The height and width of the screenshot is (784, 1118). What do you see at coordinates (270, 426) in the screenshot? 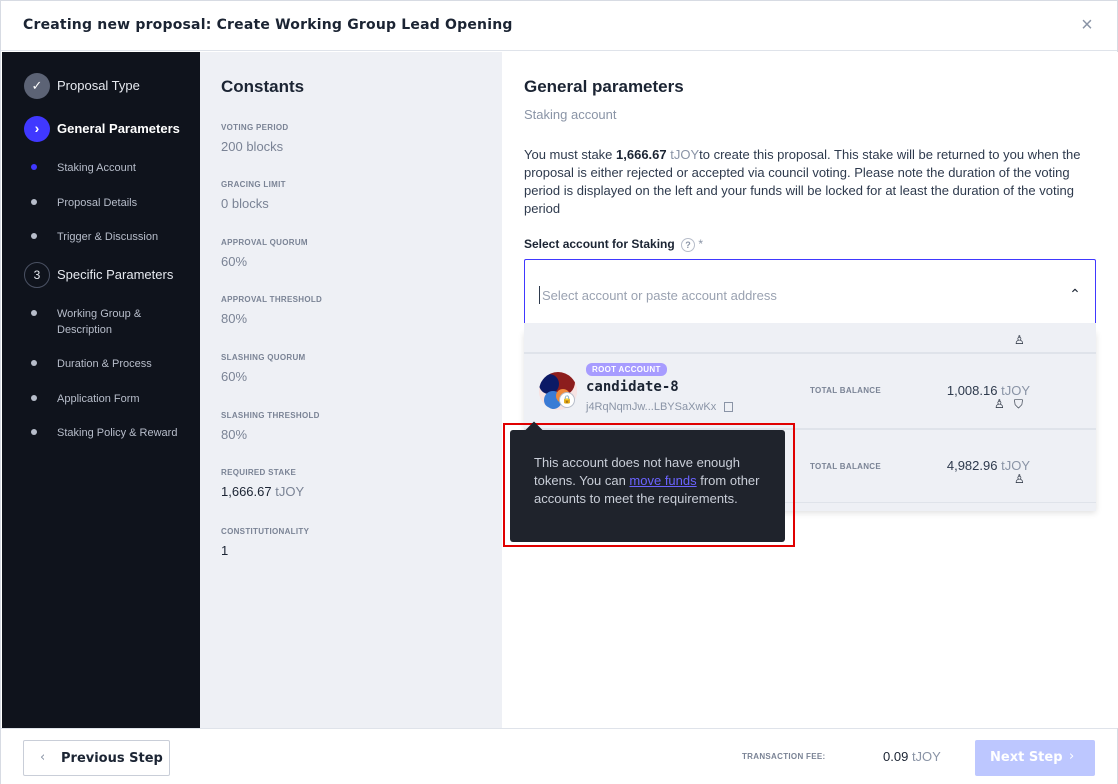
I see `constant-slashing-threshold: SLASHING THRESHOLD 80%` at bounding box center [270, 426].